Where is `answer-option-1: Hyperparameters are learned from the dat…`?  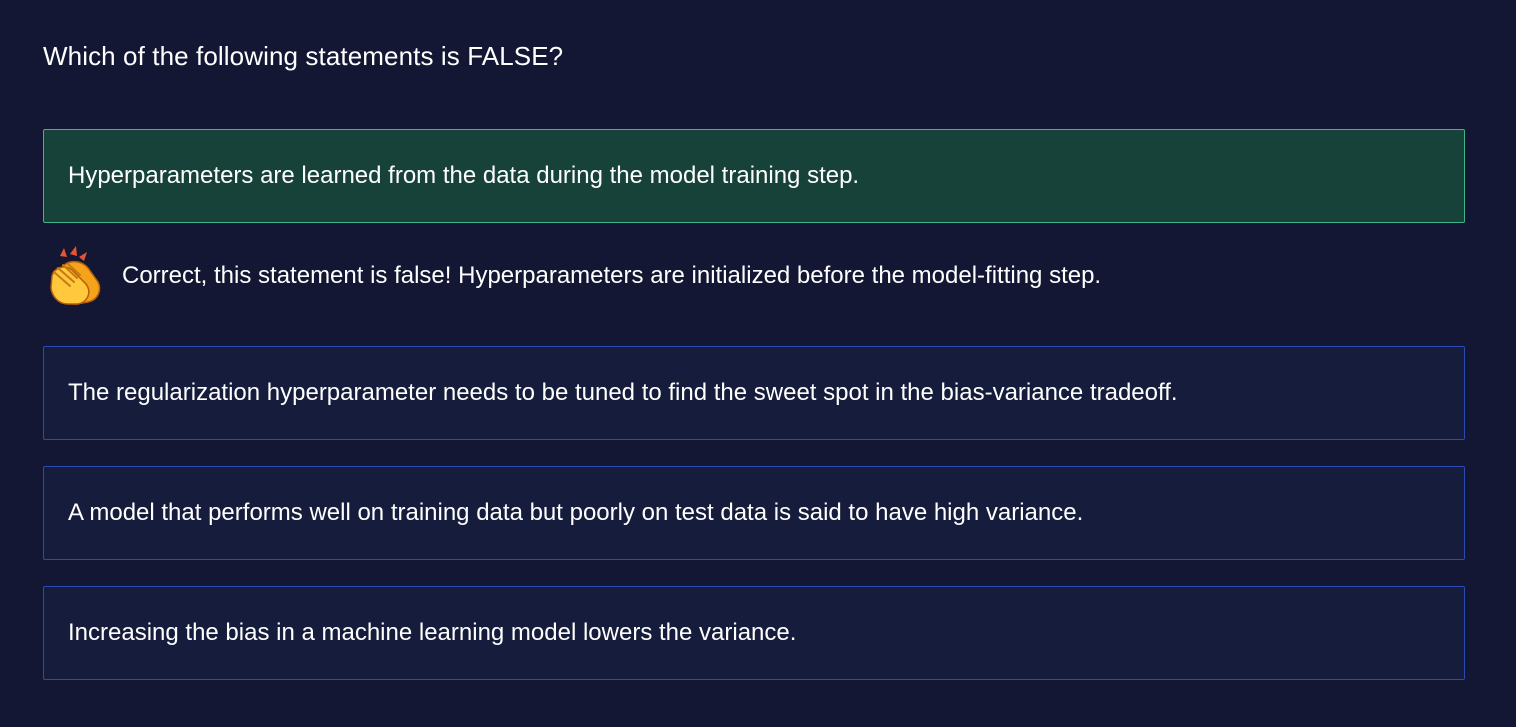
answer-option-1: Hyperparameters are learned from the dat… is located at coordinates (754, 176).